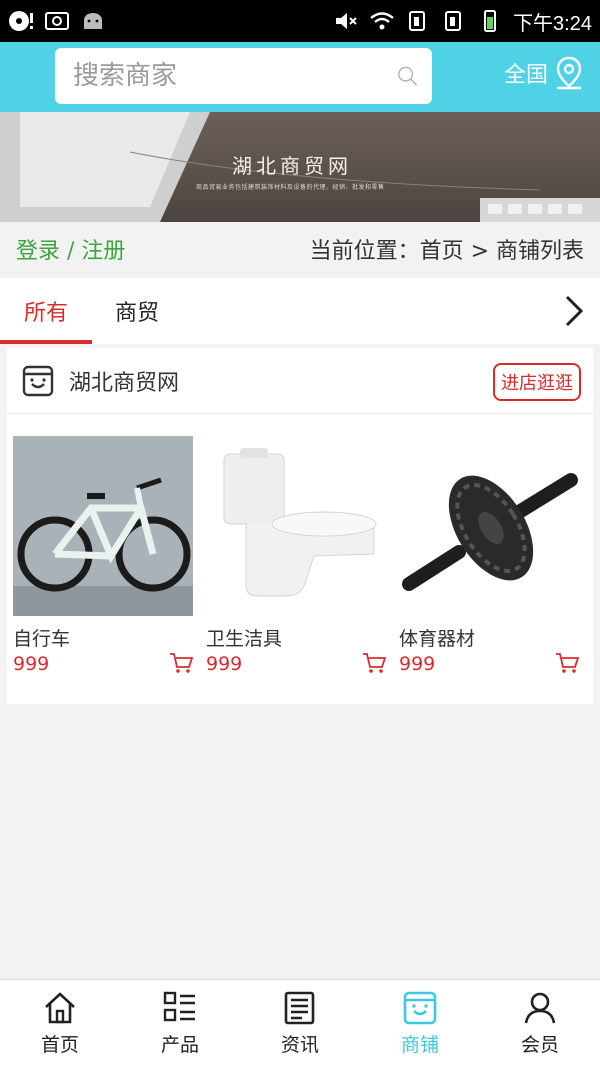 Image resolution: width=600 pixels, height=1067 pixels. I want to click on member-icon, so click(540, 1008).